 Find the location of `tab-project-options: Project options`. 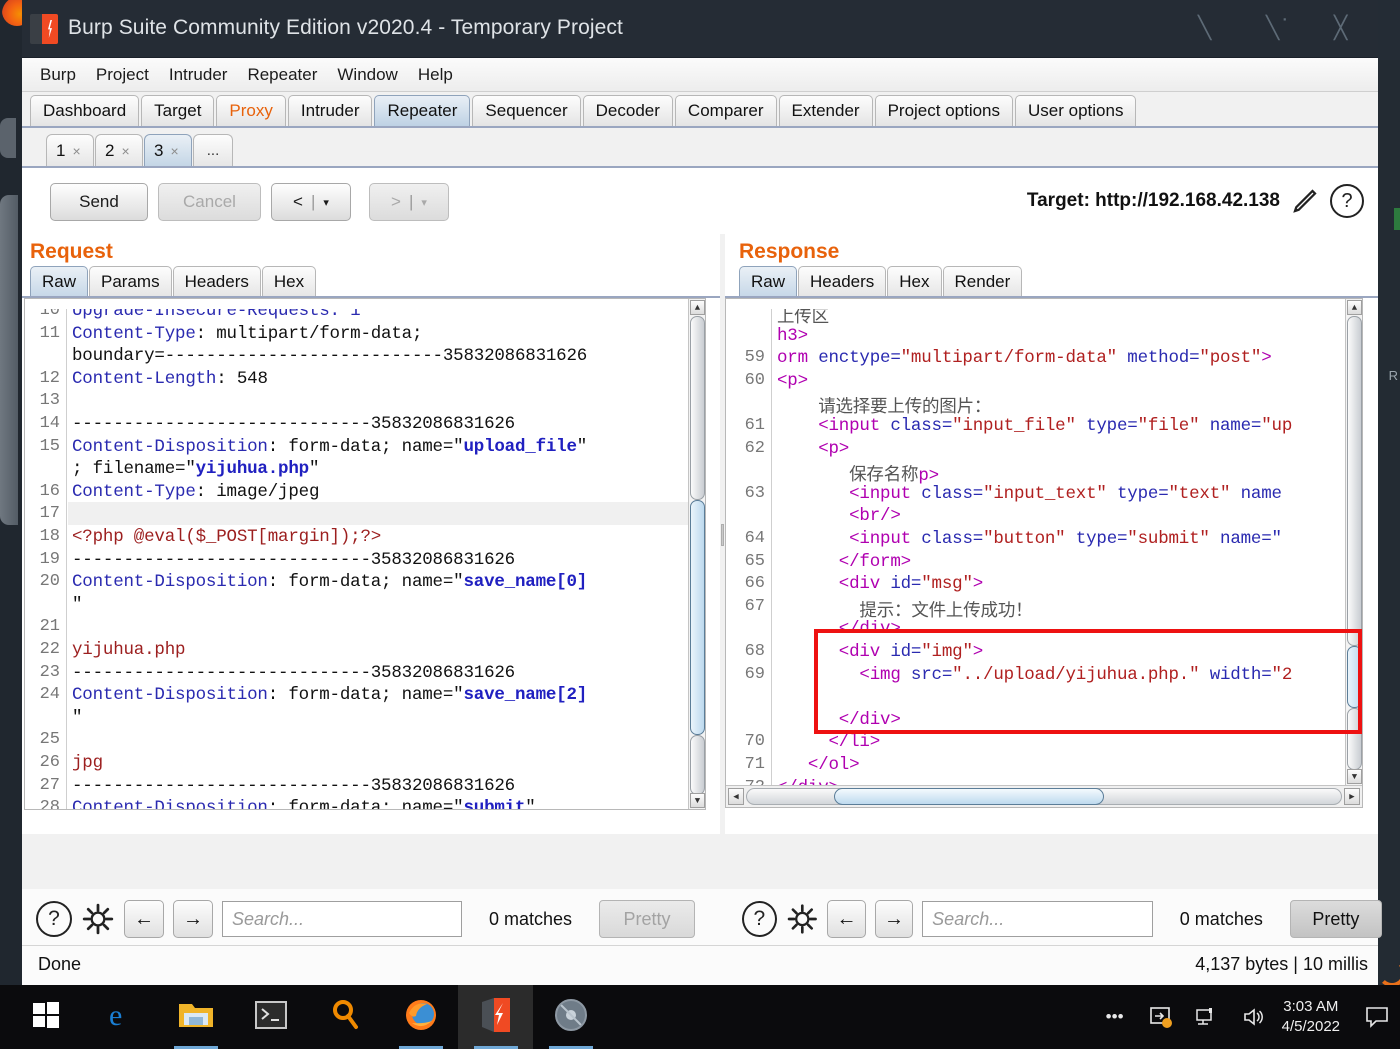

tab-project-options: Project options is located at coordinates (944, 110).